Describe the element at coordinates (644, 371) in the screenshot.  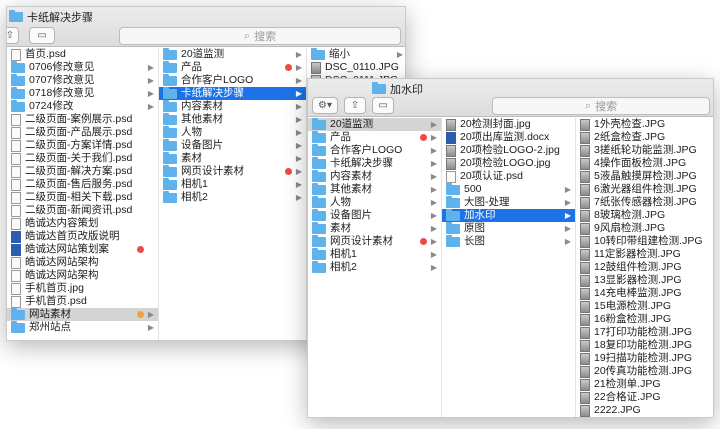
I see `list-item: 20传真功能检测.JPG` at that location.